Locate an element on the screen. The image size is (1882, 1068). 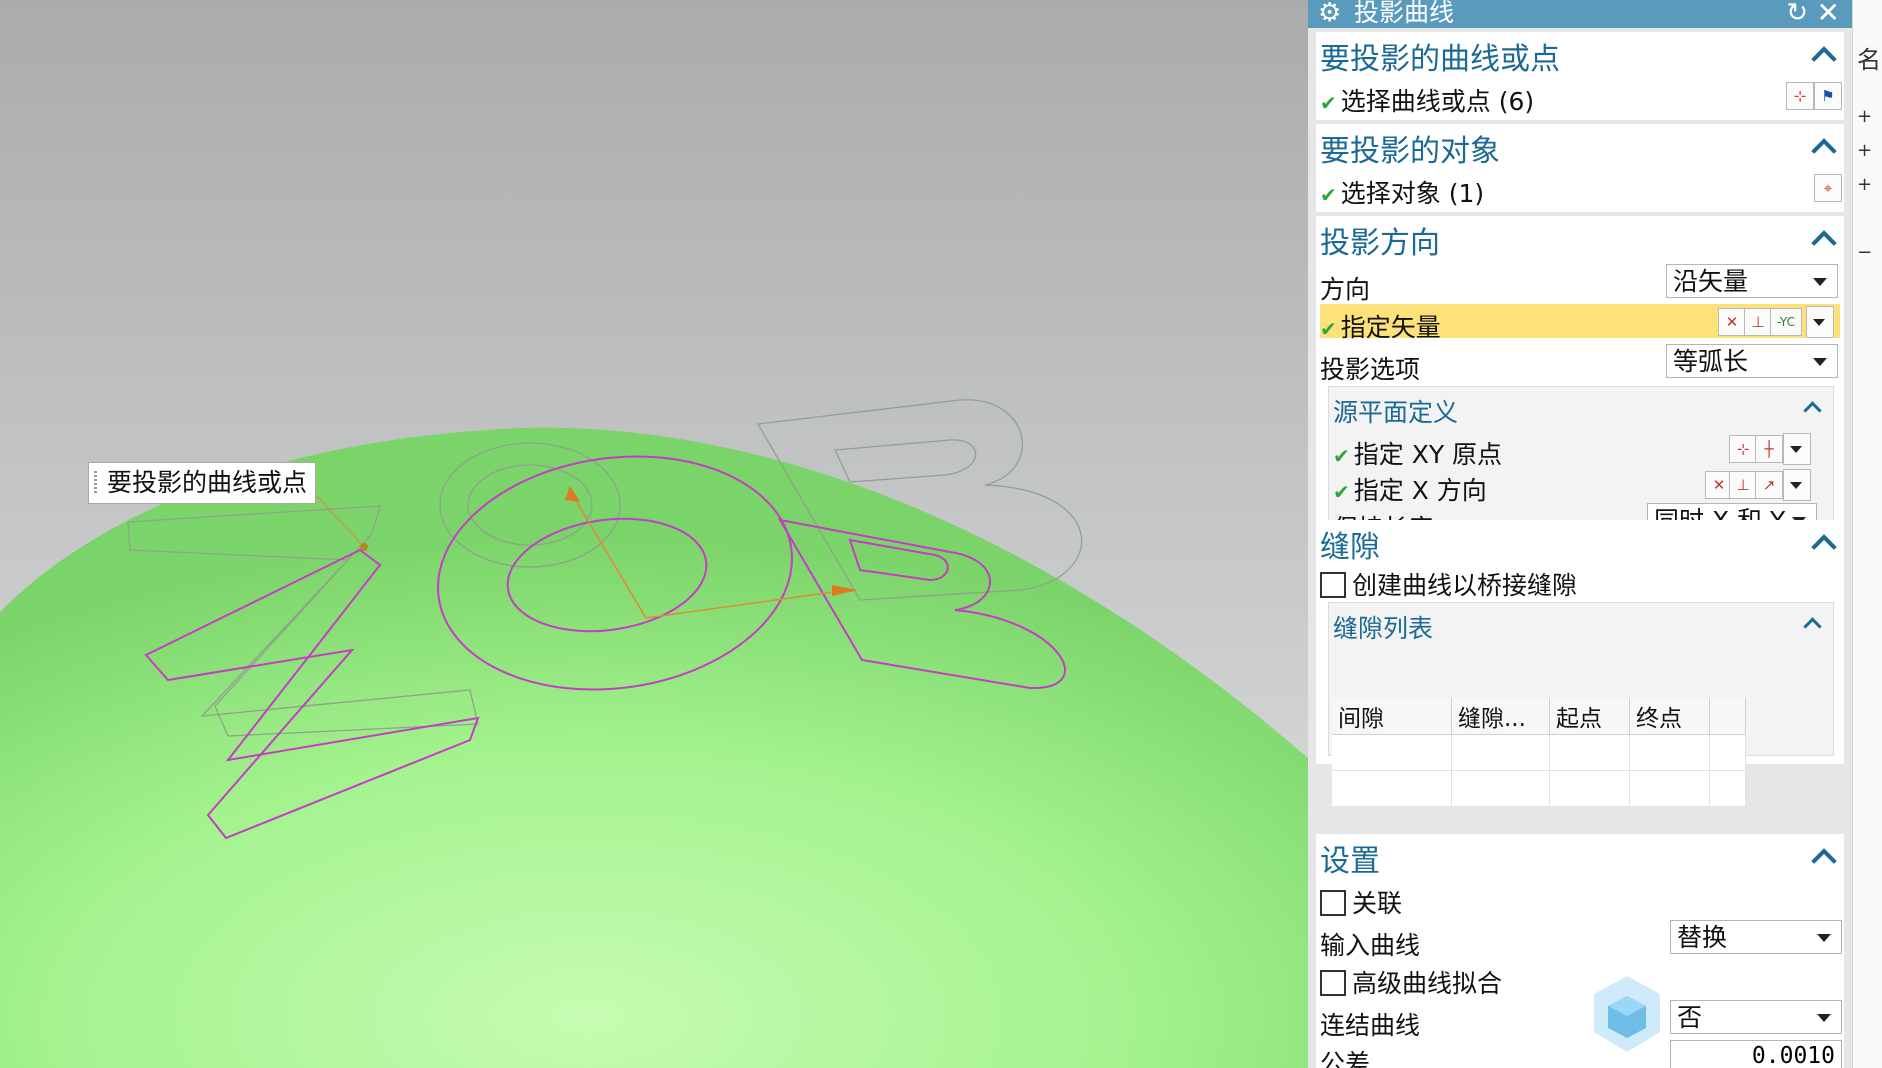
vector-yc-text: -YC is located at coordinates (1786, 322).